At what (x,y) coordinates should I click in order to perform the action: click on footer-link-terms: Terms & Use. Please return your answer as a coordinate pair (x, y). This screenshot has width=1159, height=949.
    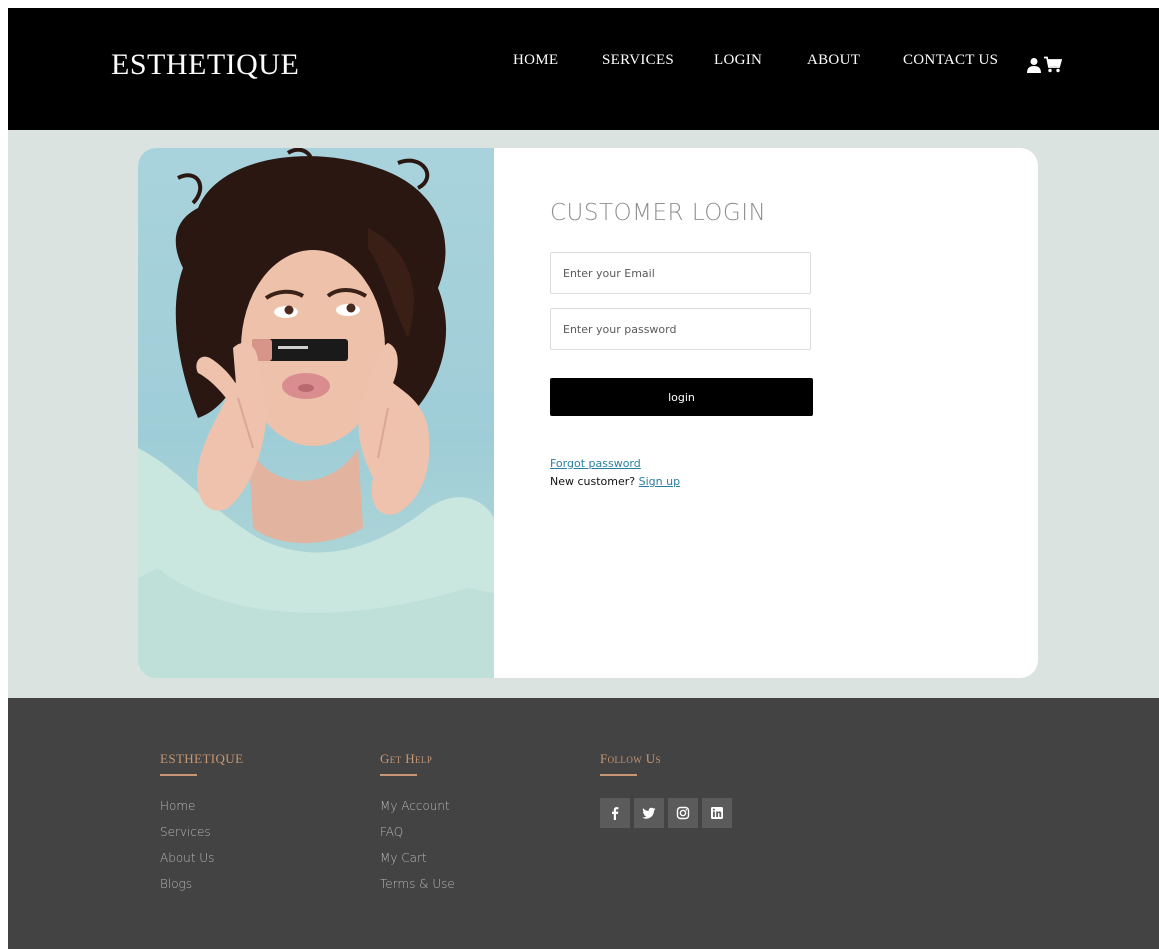
    Looking at the image, I should click on (417, 889).